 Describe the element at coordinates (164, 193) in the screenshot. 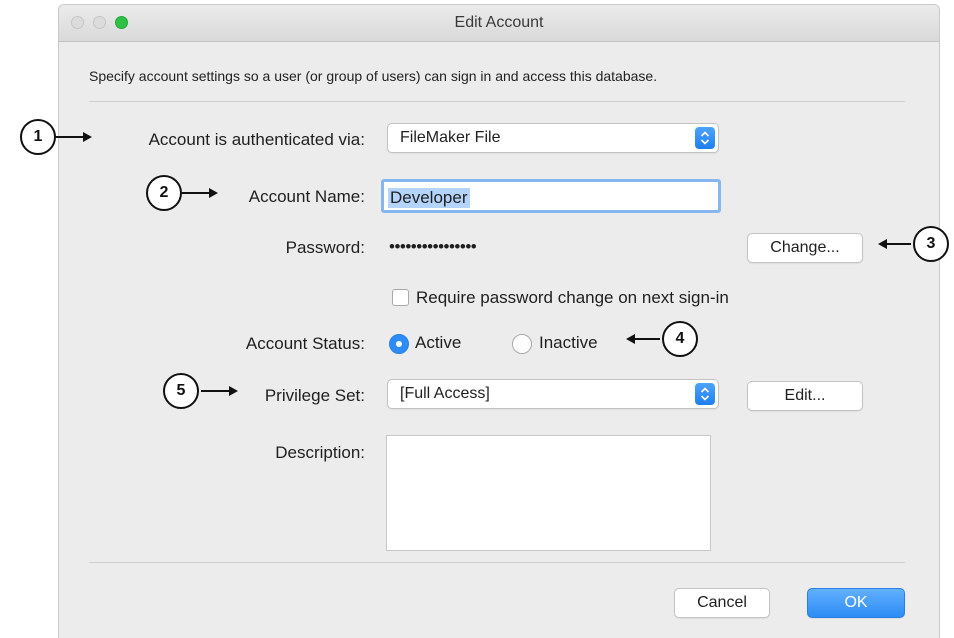

I see `callout-2: 2` at that location.